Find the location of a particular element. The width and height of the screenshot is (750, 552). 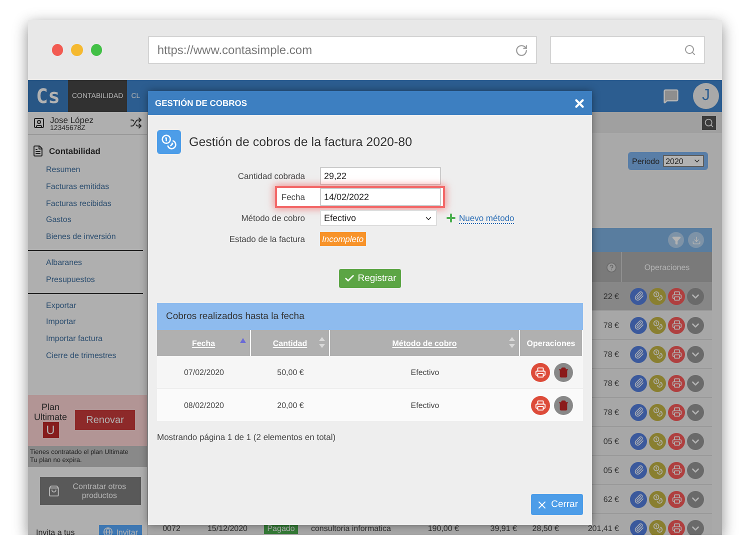

pagination-text: Mostrando página 1 de 1 (2 elementos en total) is located at coordinates (246, 436).